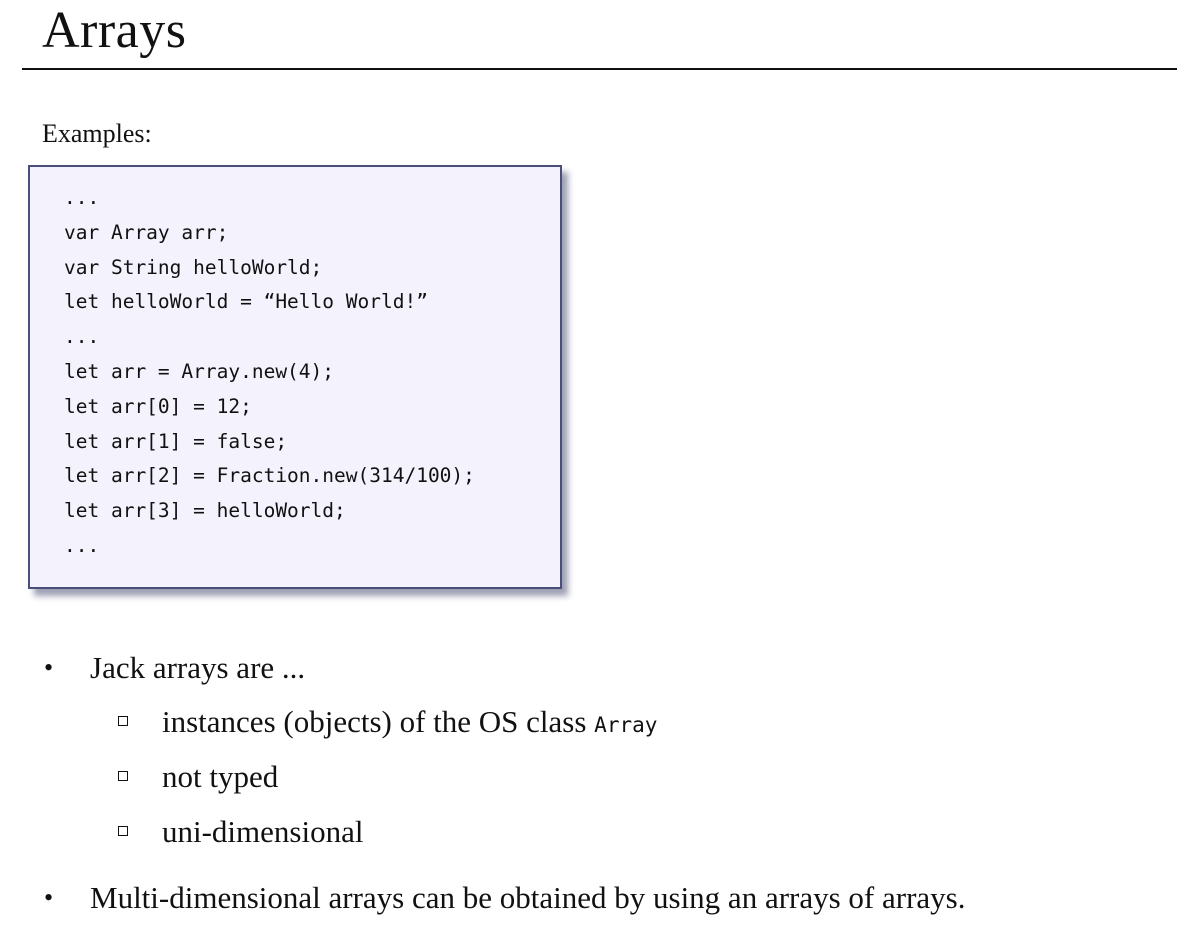 The width and height of the screenshot is (1177, 927). What do you see at coordinates (374, 721) in the screenshot?
I see `sub-bullet-instances-text: instances (objects) of the OS class` at bounding box center [374, 721].